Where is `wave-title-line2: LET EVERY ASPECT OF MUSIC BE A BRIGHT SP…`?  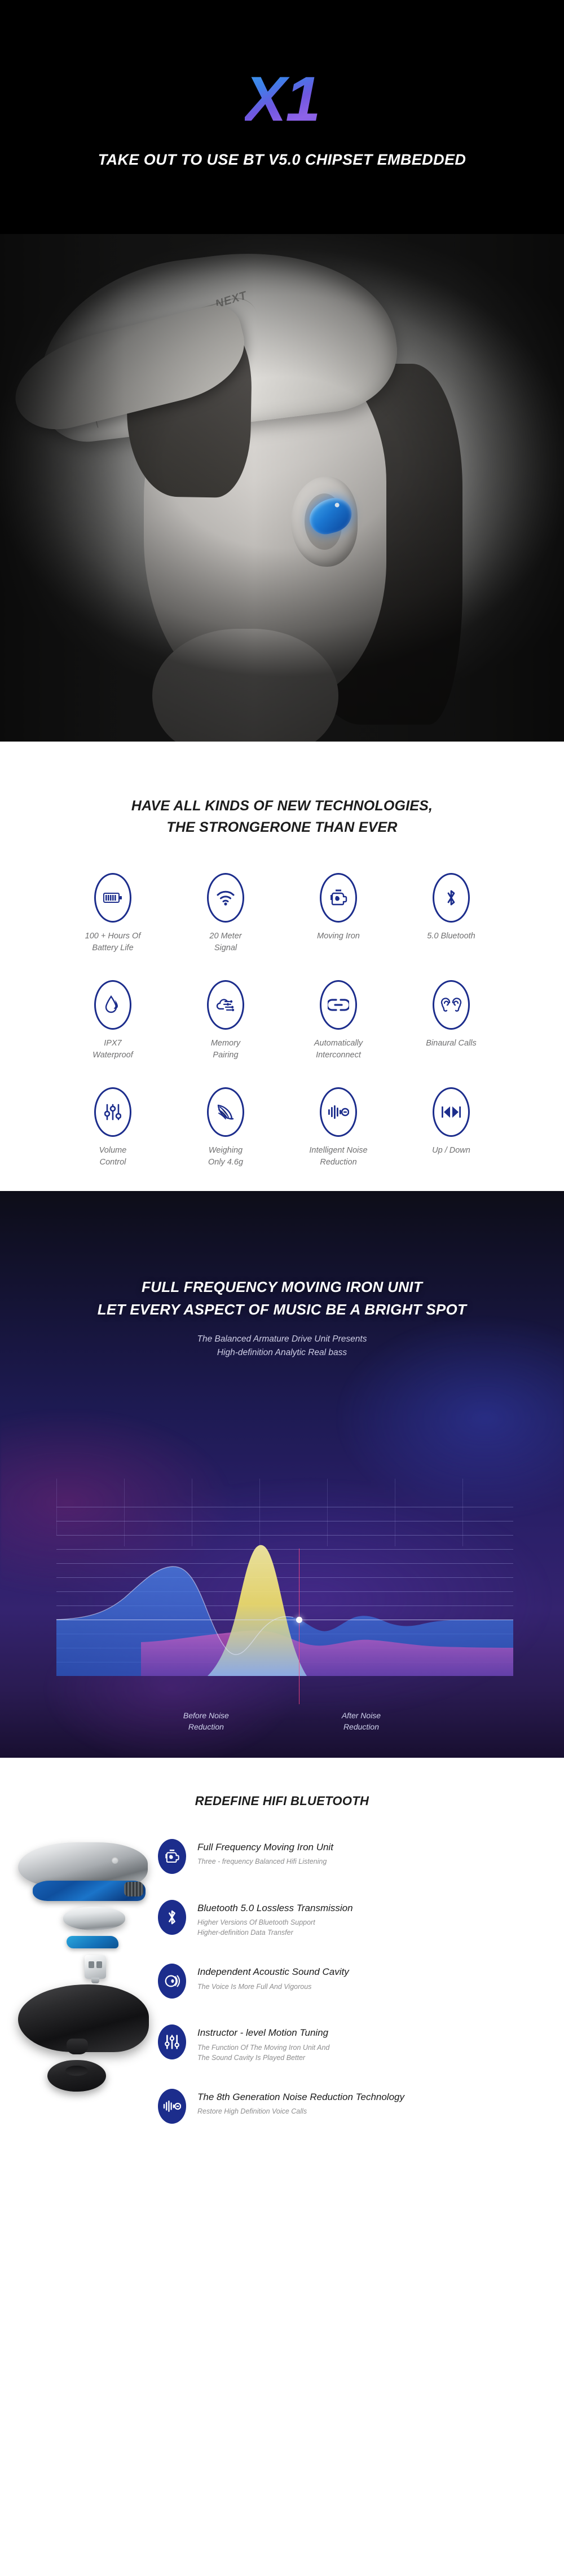 wave-title-line2: LET EVERY ASPECT OF MUSIC BE A BRIGHT SP… is located at coordinates (282, 1309).